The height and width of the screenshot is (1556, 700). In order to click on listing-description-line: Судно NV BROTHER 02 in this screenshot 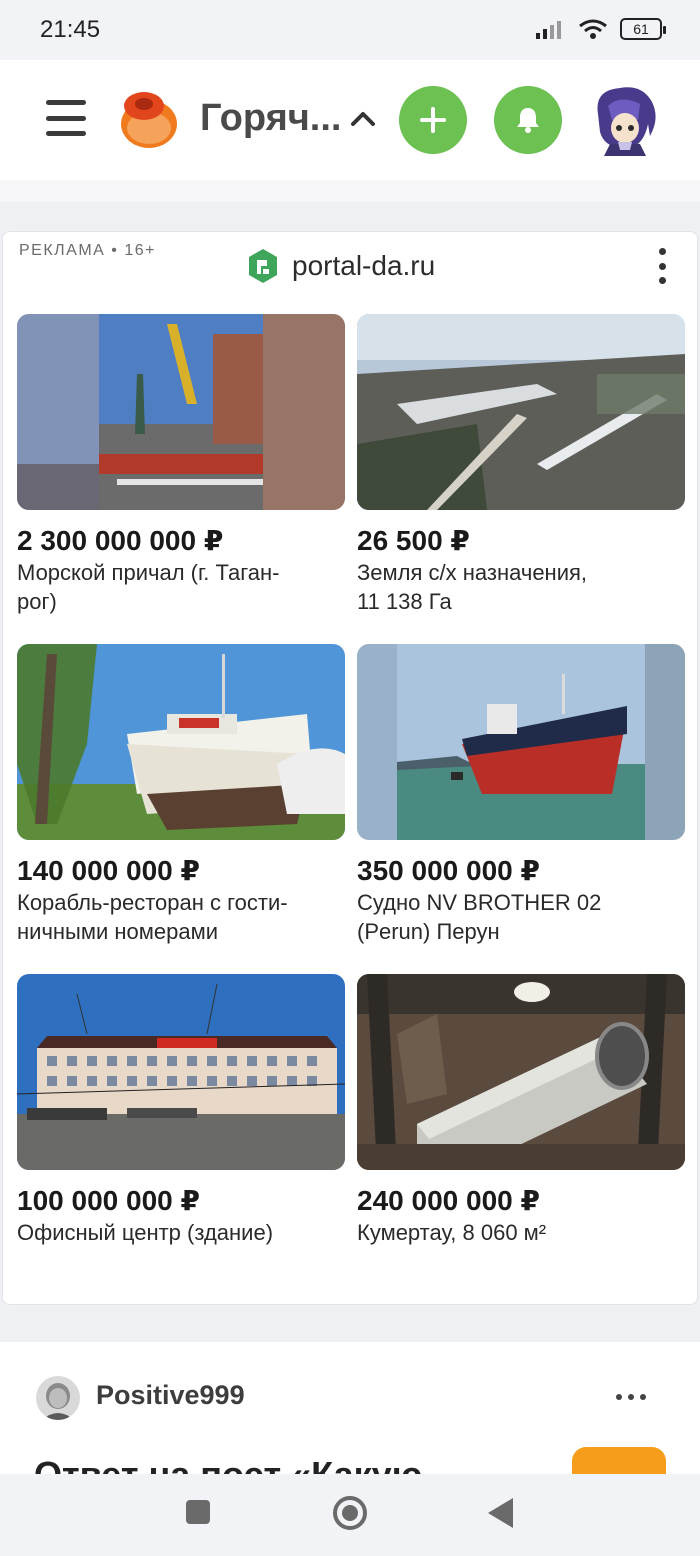, I will do `click(479, 902)`.